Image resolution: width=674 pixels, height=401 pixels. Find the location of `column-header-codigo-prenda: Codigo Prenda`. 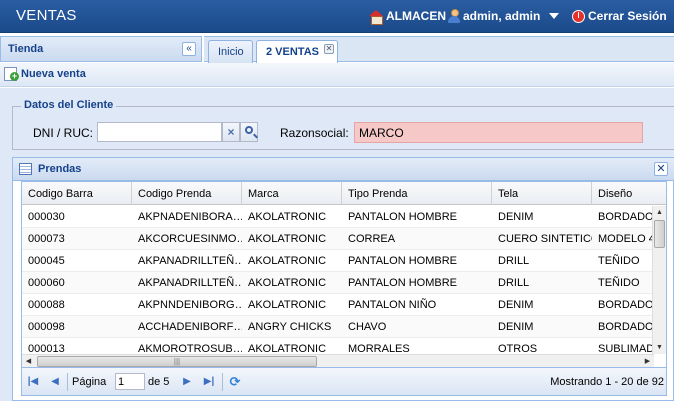

column-header-codigo-prenda: Codigo Prenda is located at coordinates (187, 193).